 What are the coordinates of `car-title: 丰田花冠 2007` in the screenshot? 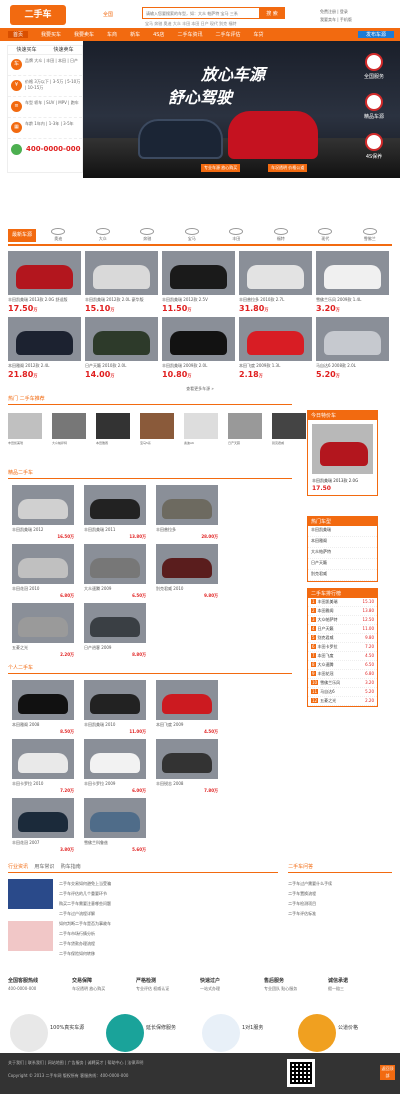 It's located at (43, 843).